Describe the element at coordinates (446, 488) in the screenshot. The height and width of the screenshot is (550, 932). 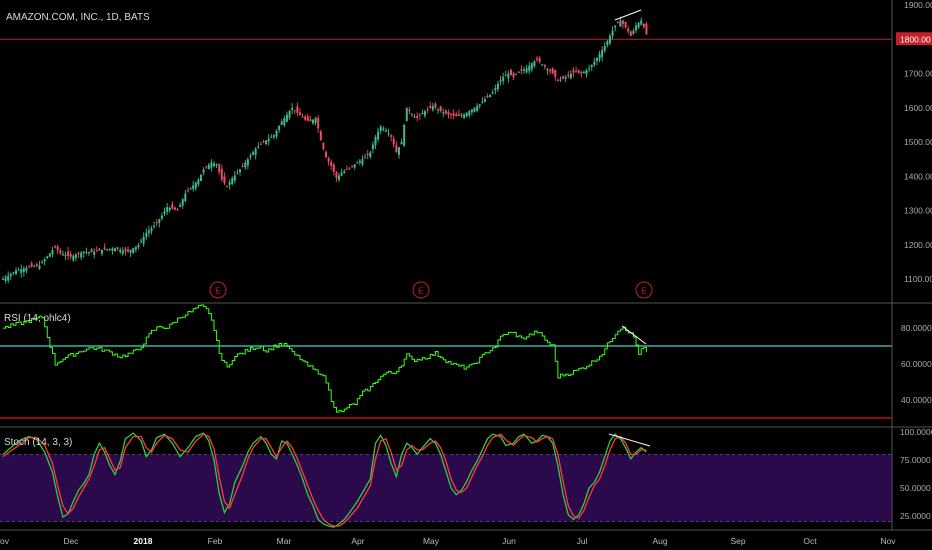
I see `stoch-band-fill` at that location.